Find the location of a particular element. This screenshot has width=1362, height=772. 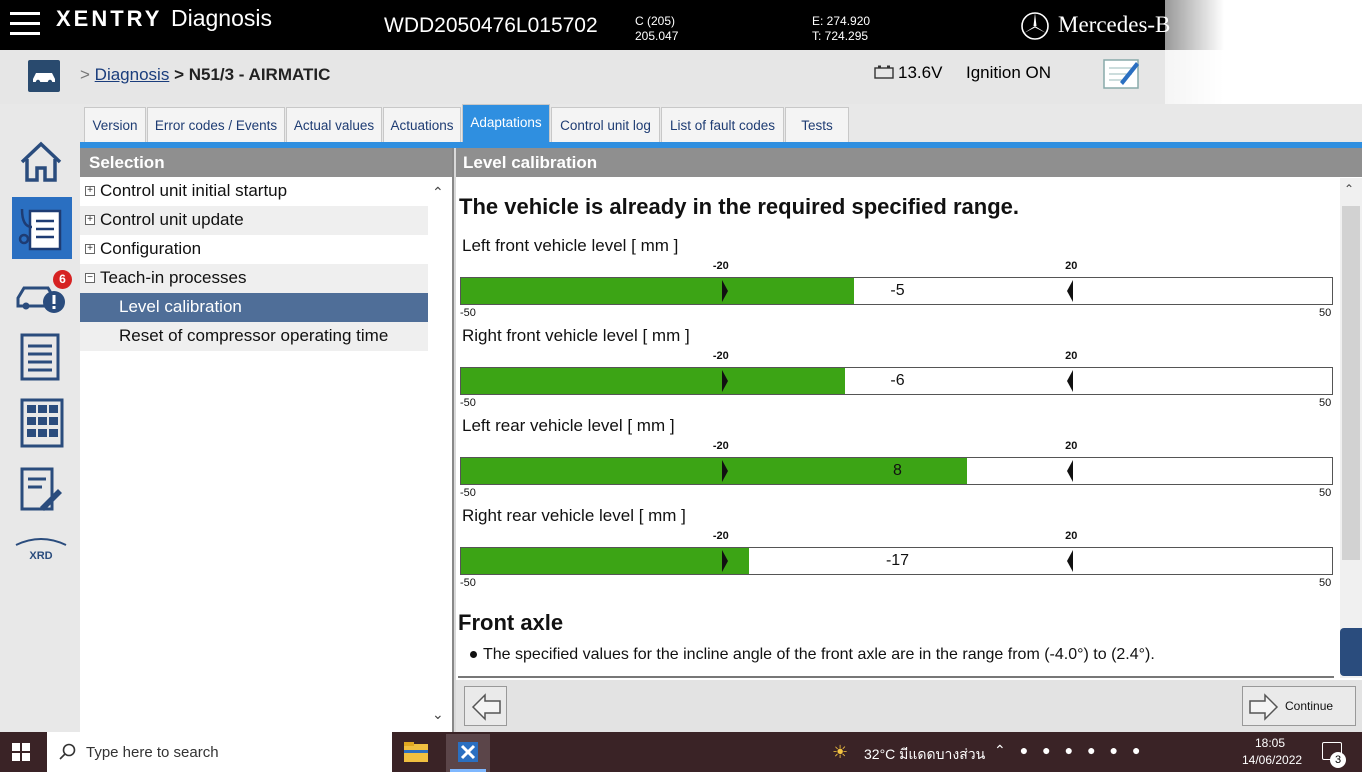

tab-list-of-fault-codes: List of fault codes is located at coordinates (722, 124).